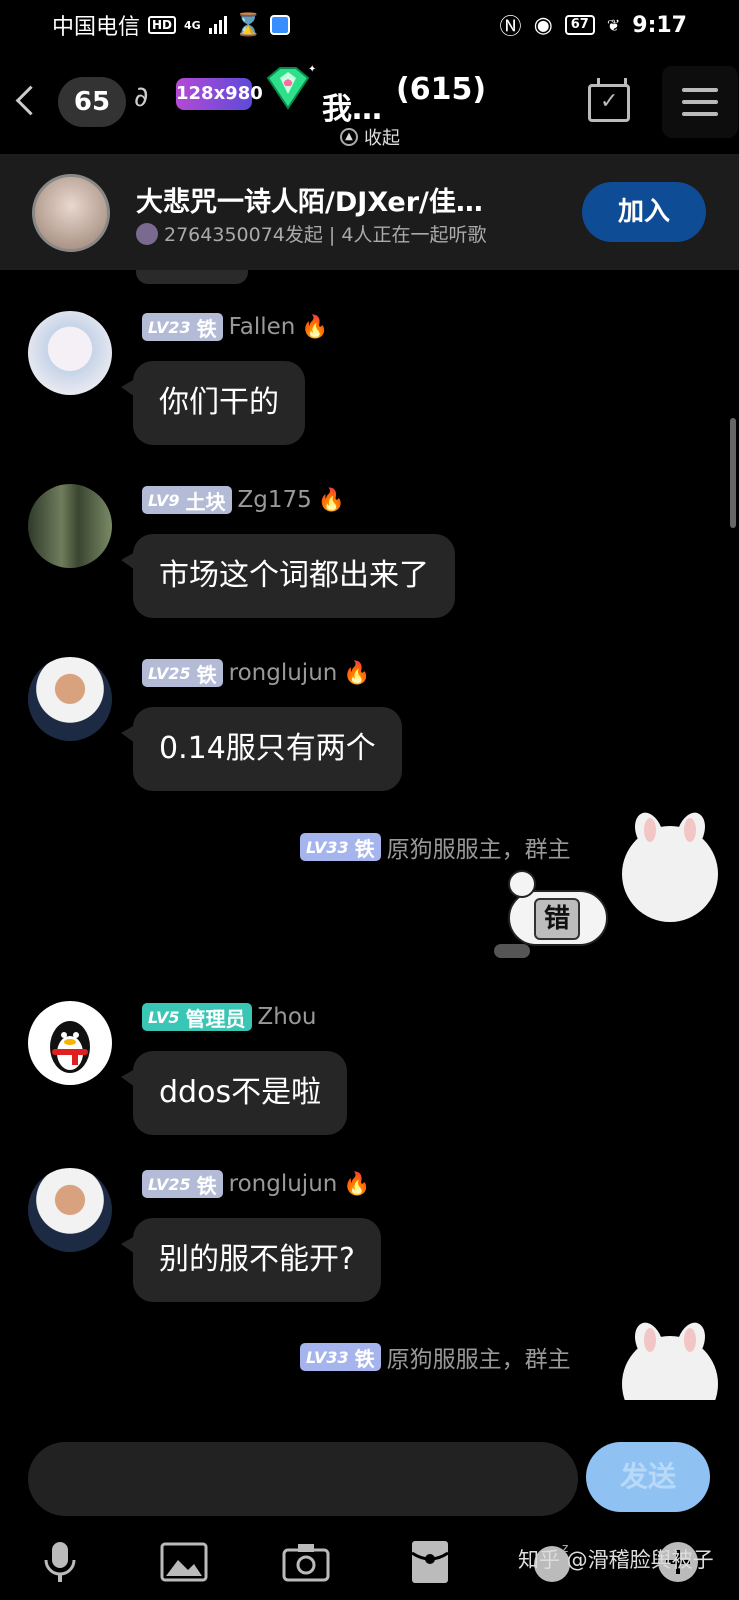 The width and height of the screenshot is (739, 1600). I want to click on red-packet-icon, so click(430, 1562).